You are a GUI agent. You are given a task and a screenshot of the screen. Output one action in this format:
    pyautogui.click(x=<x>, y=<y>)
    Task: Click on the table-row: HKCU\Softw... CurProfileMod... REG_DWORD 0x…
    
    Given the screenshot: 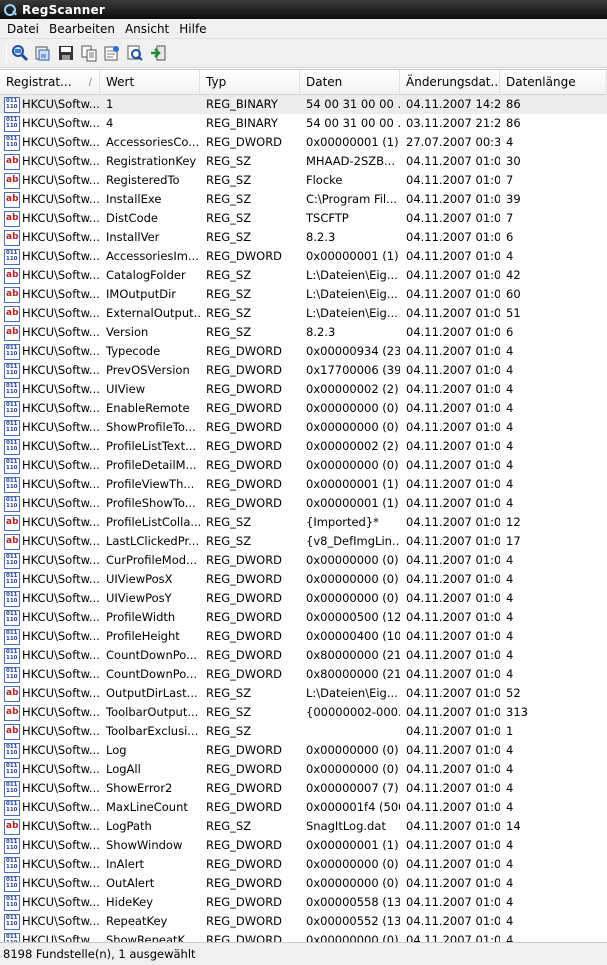 What is the action you would take?
    pyautogui.click(x=303, y=560)
    